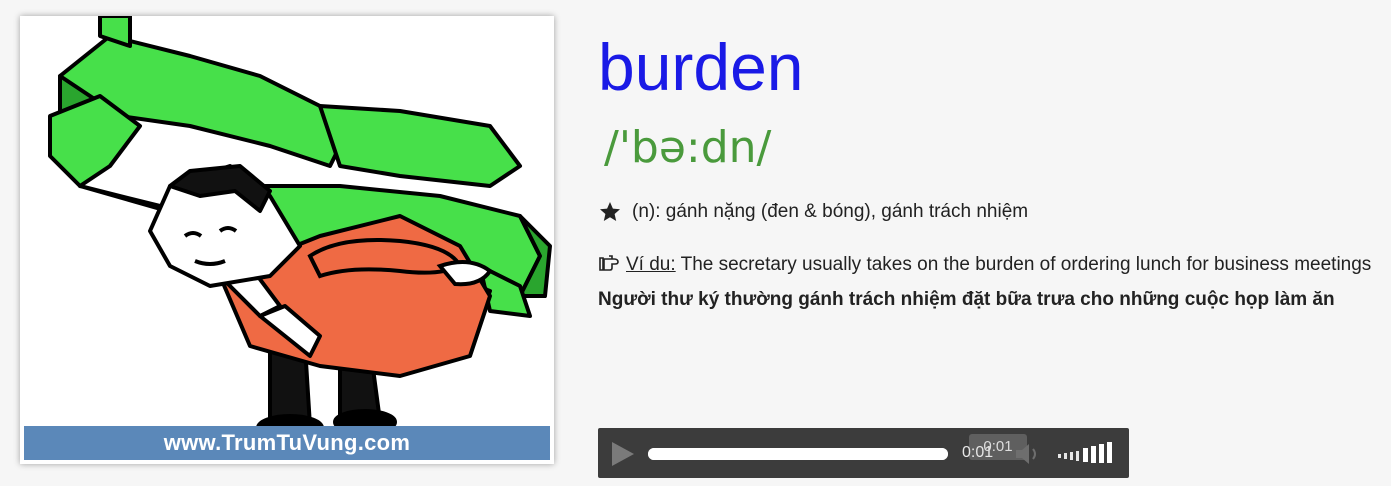 The width and height of the screenshot is (1391, 486). Describe the element at coordinates (978, 452) in the screenshot. I see `current-time: 0:01` at that location.